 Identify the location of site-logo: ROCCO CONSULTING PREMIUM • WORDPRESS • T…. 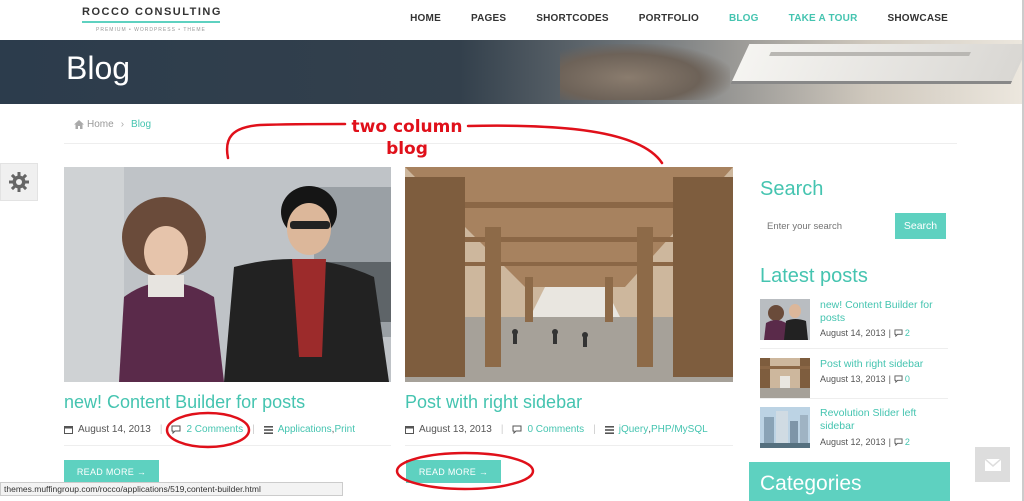
(152, 19).